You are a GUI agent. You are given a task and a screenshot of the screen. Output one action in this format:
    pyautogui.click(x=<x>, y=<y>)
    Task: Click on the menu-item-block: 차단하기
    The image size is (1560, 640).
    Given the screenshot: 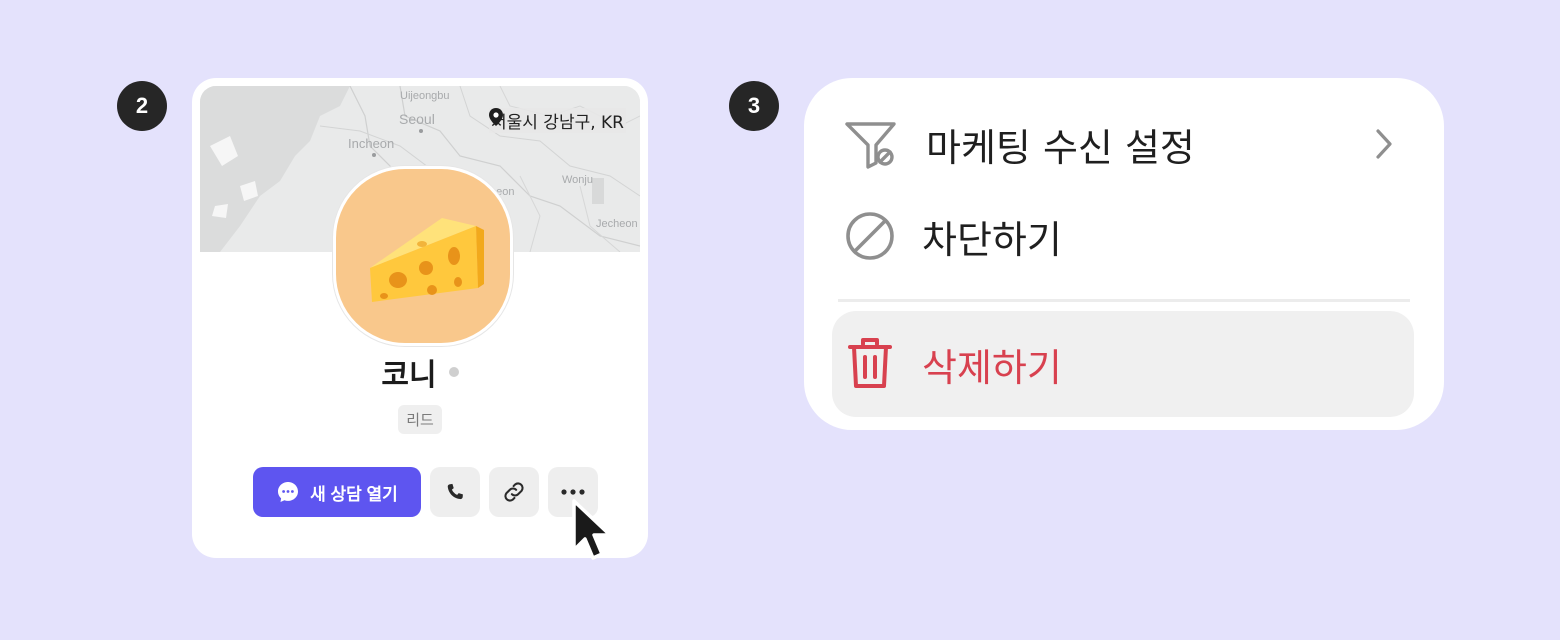 What is the action you would take?
    pyautogui.click(x=1123, y=236)
    